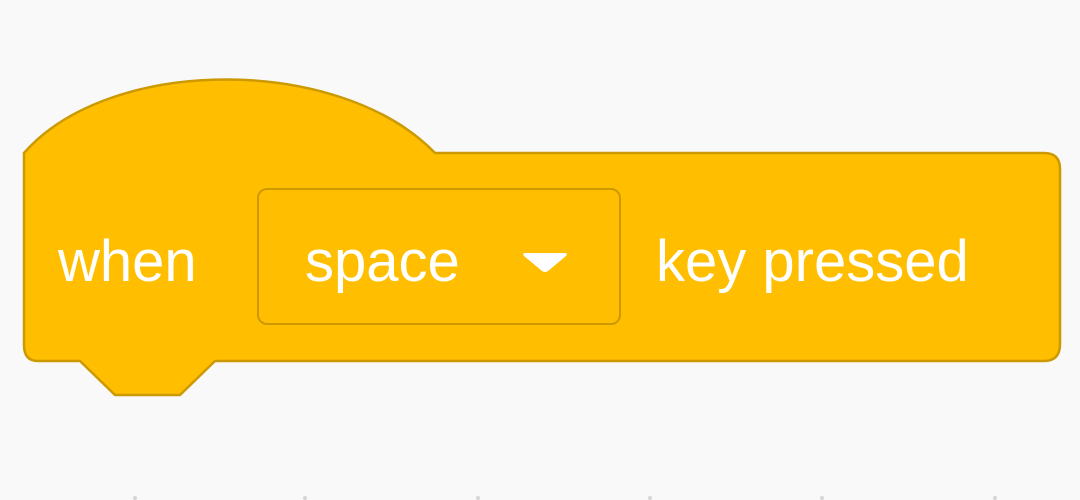 This screenshot has height=500, width=1080. I want to click on workspace-grid-dots, so click(565, 498).